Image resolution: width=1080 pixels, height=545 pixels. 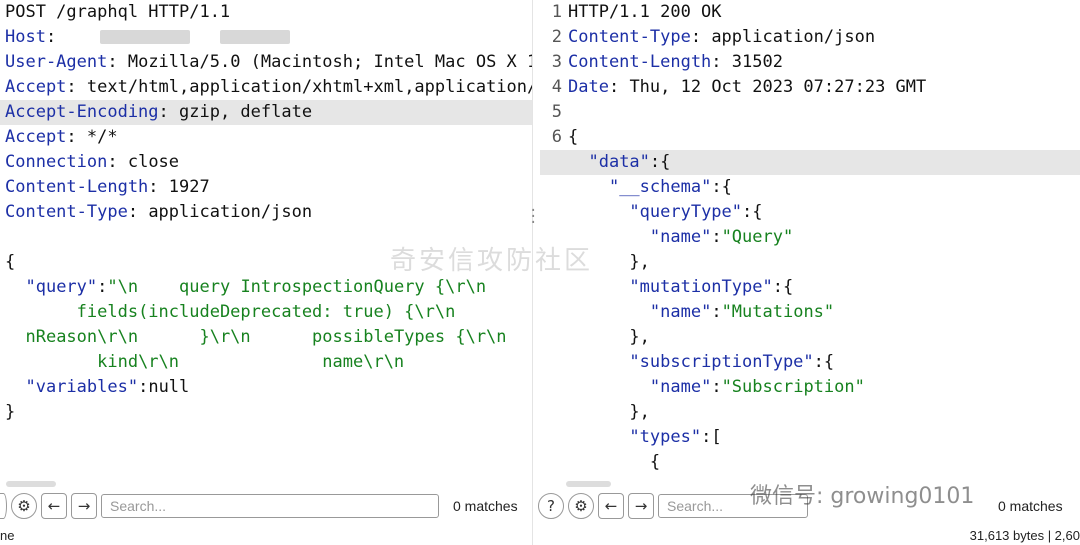 What do you see at coordinates (556, 137) in the screenshot?
I see `line-number: 6` at bounding box center [556, 137].